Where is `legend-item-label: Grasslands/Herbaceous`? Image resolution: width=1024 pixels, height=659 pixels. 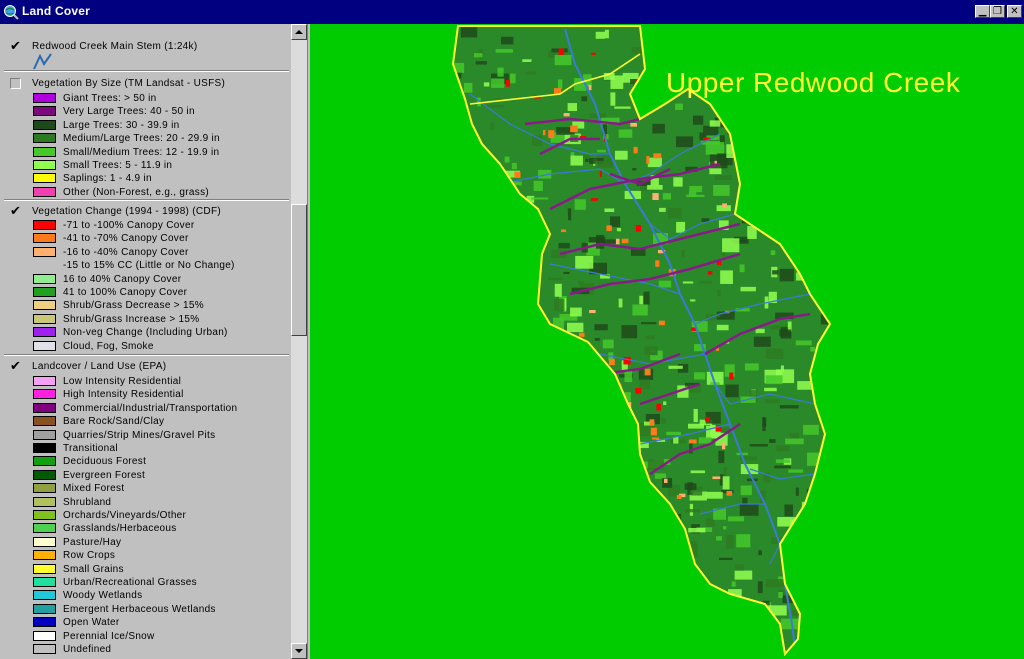 legend-item-label: Grasslands/Herbaceous is located at coordinates (120, 528).